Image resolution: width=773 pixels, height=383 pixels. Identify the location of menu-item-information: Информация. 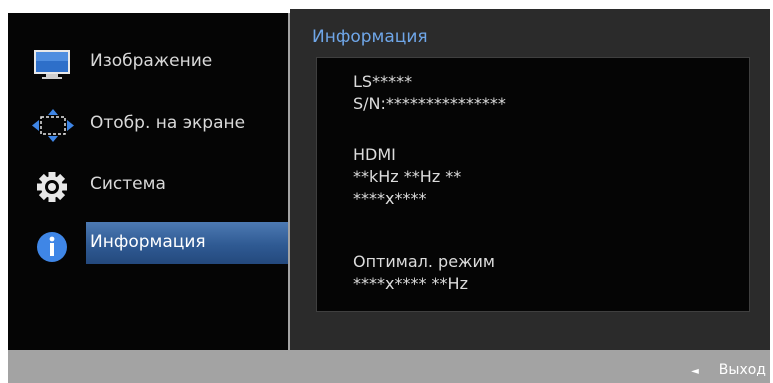
(148, 244).